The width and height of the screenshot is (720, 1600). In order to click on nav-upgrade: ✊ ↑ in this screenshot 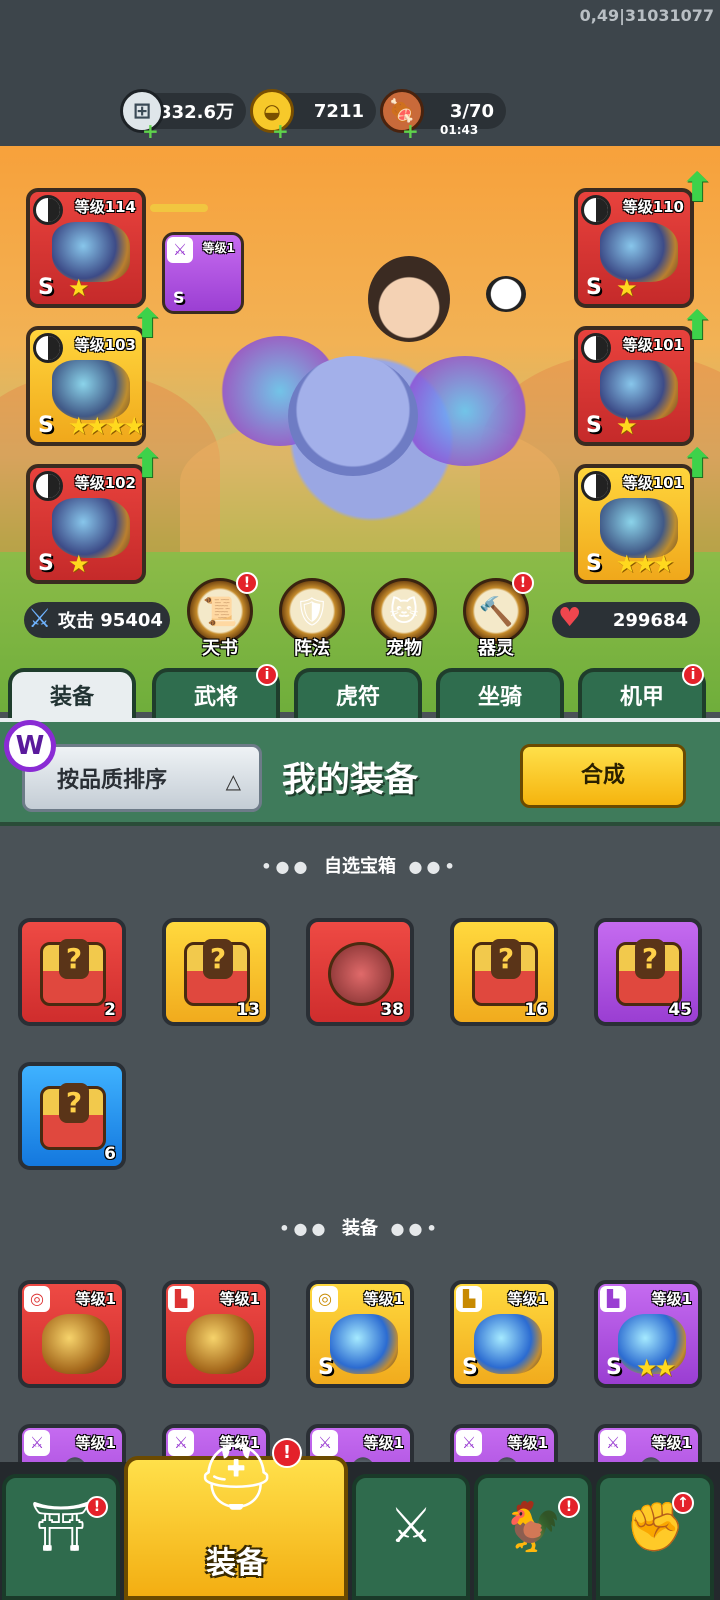, I will do `click(655, 1537)`.